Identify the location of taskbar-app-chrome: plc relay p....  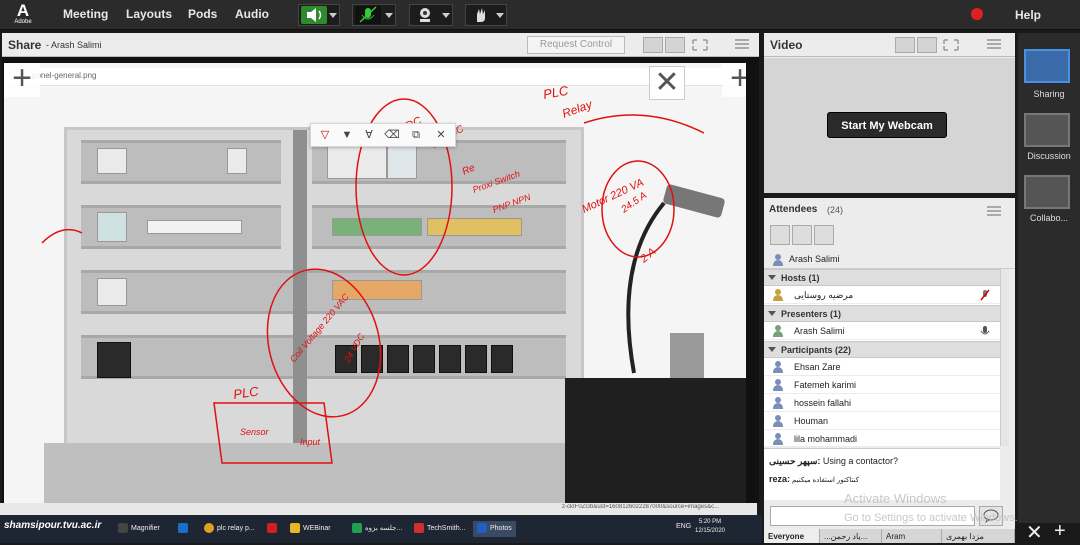
(229, 529).